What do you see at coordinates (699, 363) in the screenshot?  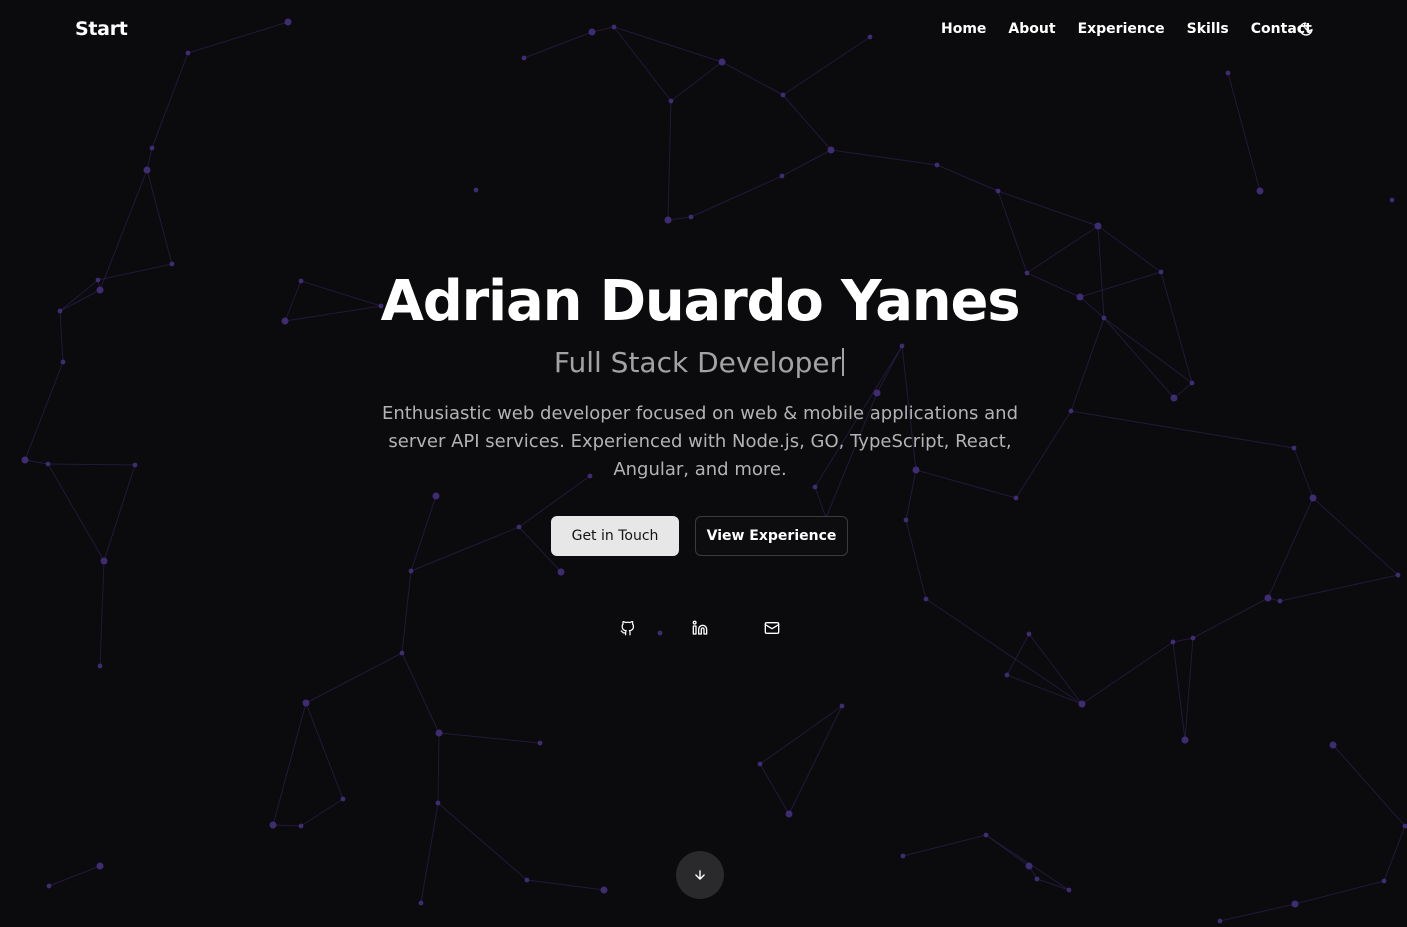 I see `hero-role-line: Full Stack Developer` at bounding box center [699, 363].